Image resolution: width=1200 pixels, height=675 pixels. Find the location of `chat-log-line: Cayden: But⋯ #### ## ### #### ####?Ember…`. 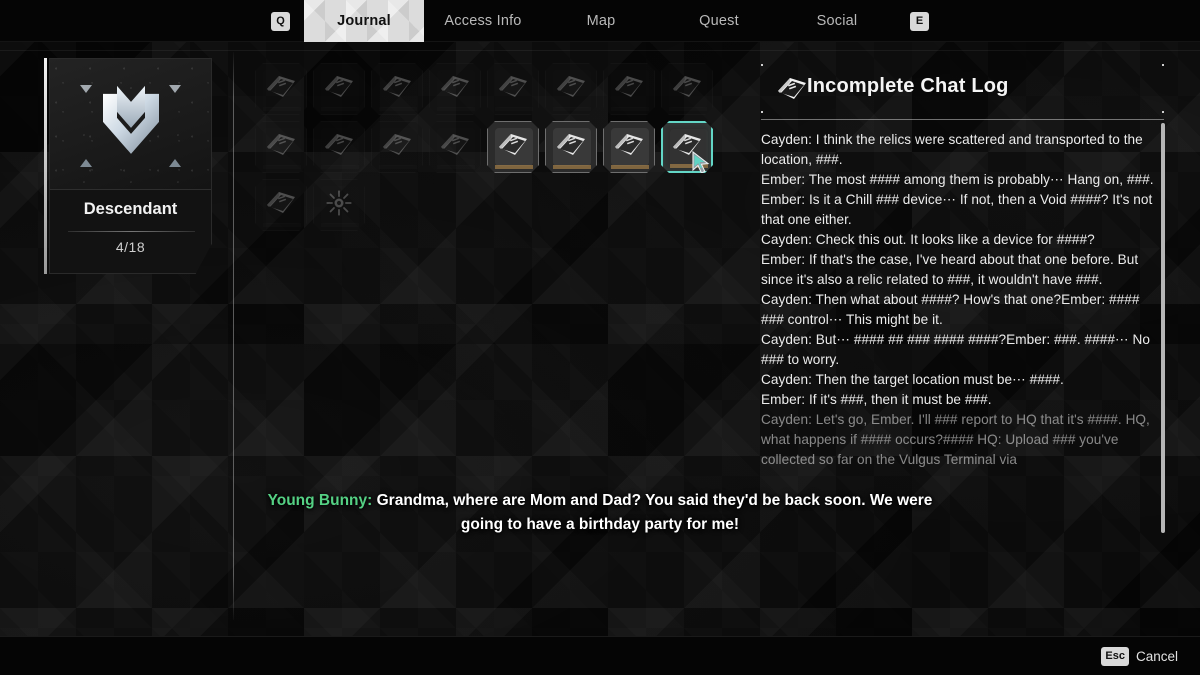

chat-log-line: Cayden: But⋯ #### ## ### #### ####?Ember… is located at coordinates (955, 349).